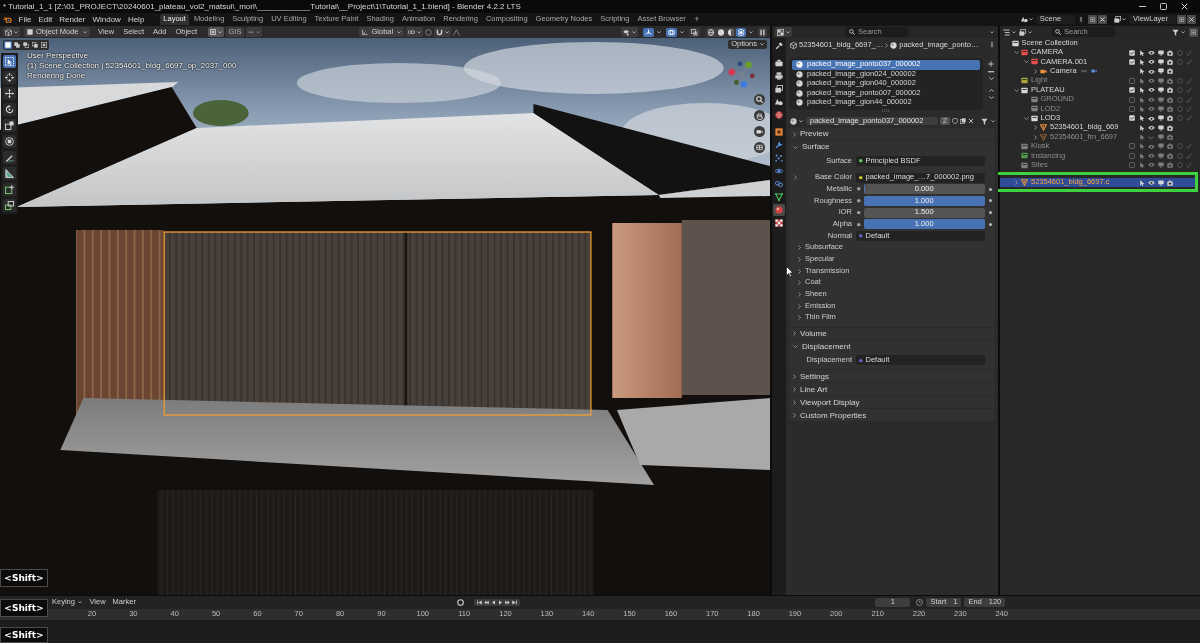  Describe the element at coordinates (1163, 6) in the screenshot. I see `maximize-icon` at that location.